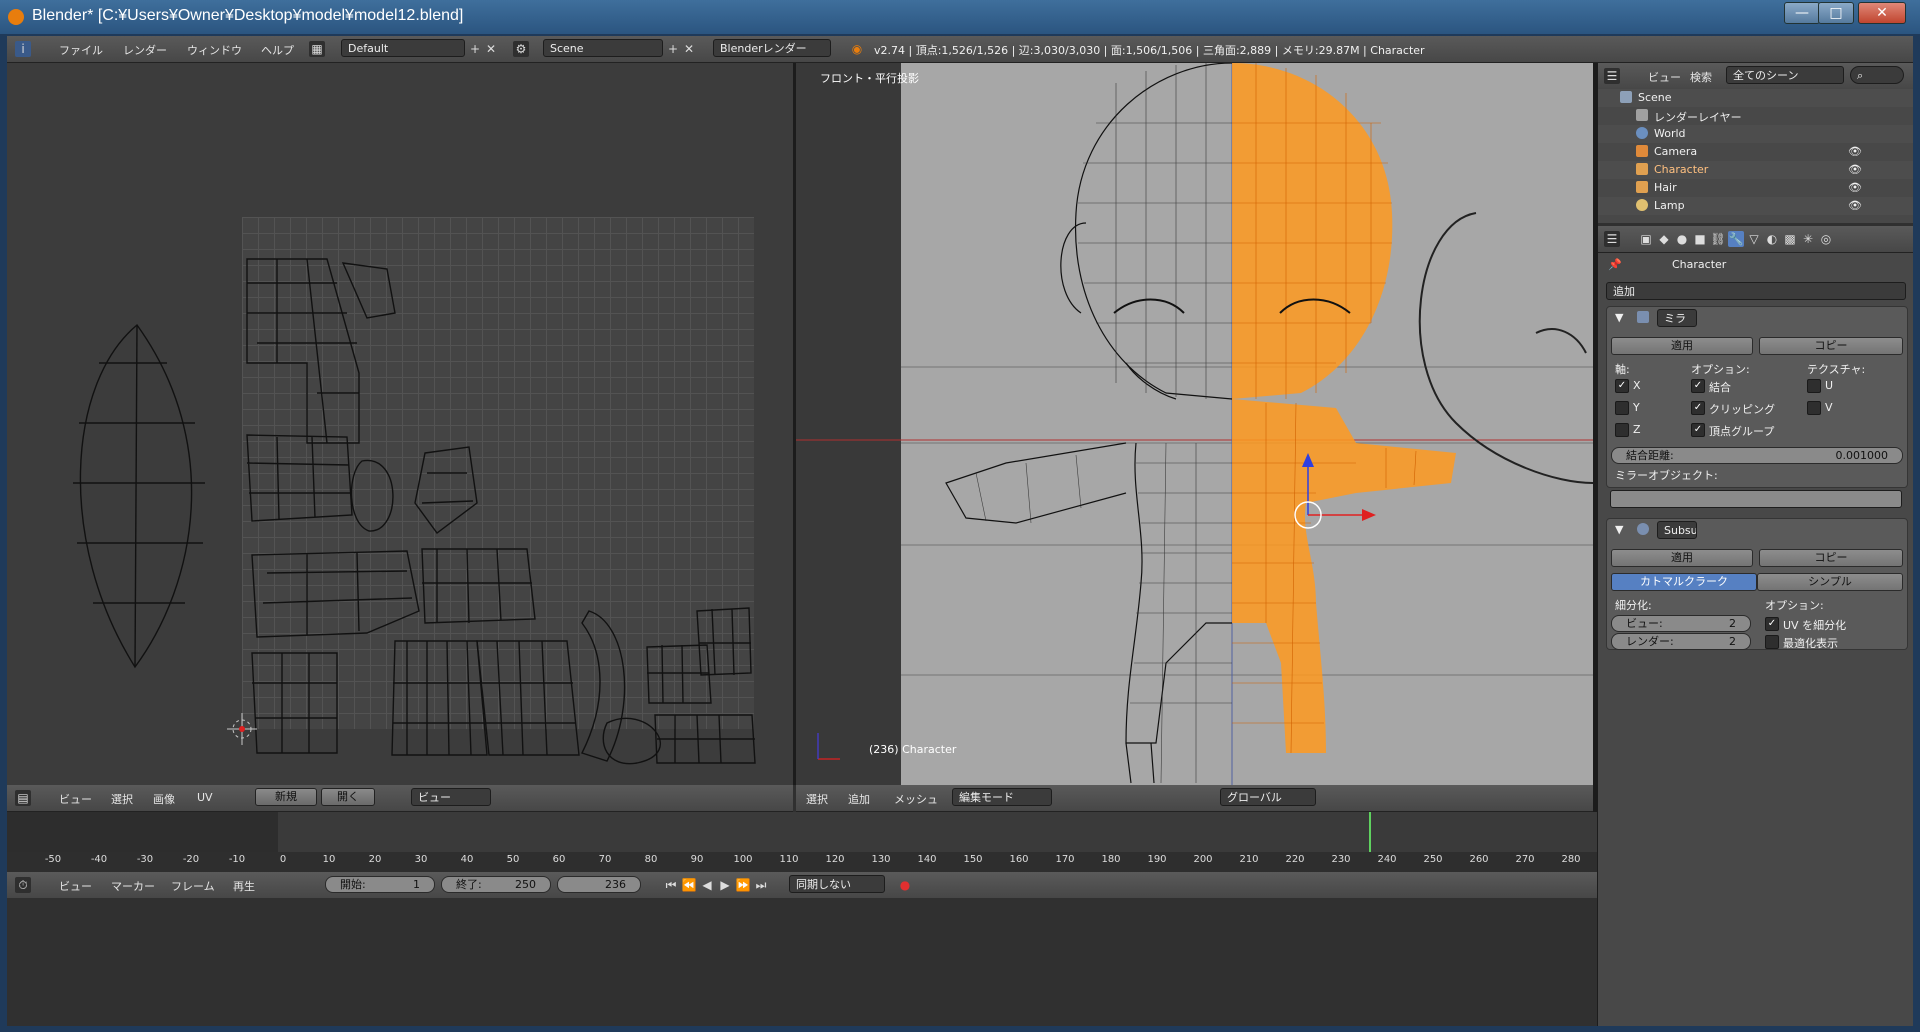 The height and width of the screenshot is (1032, 1920). Describe the element at coordinates (122, 799) in the screenshot. I see `uv-menu-select: 選択` at that location.